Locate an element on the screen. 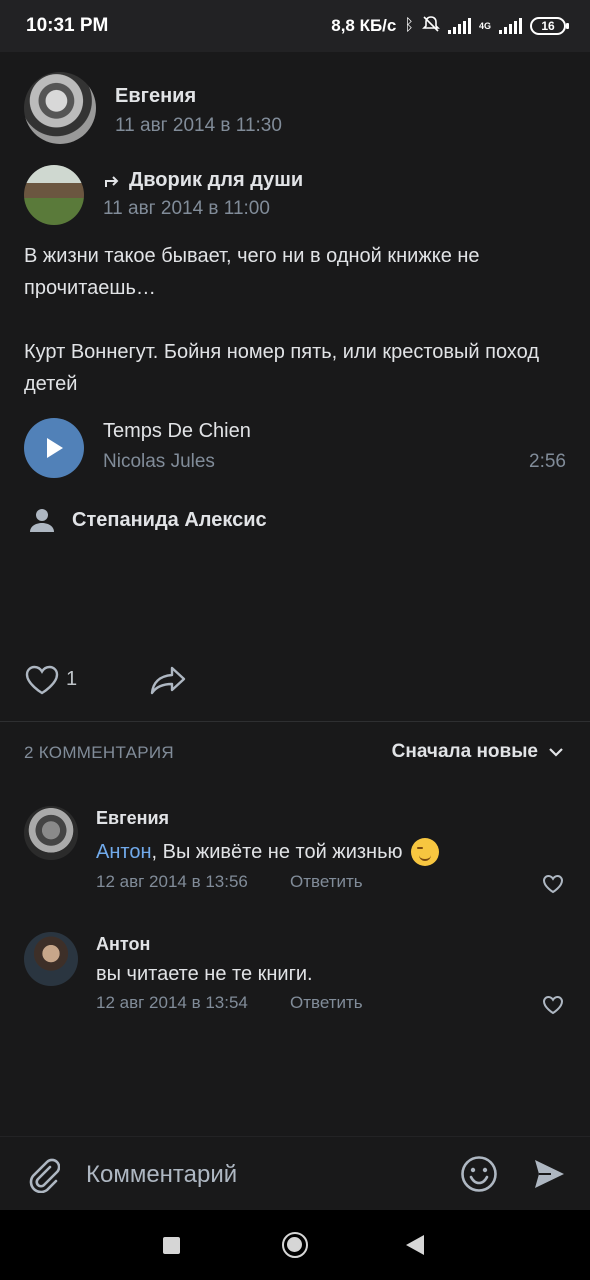 This screenshot has height=1280, width=590. comment-input is located at coordinates (261, 1175).